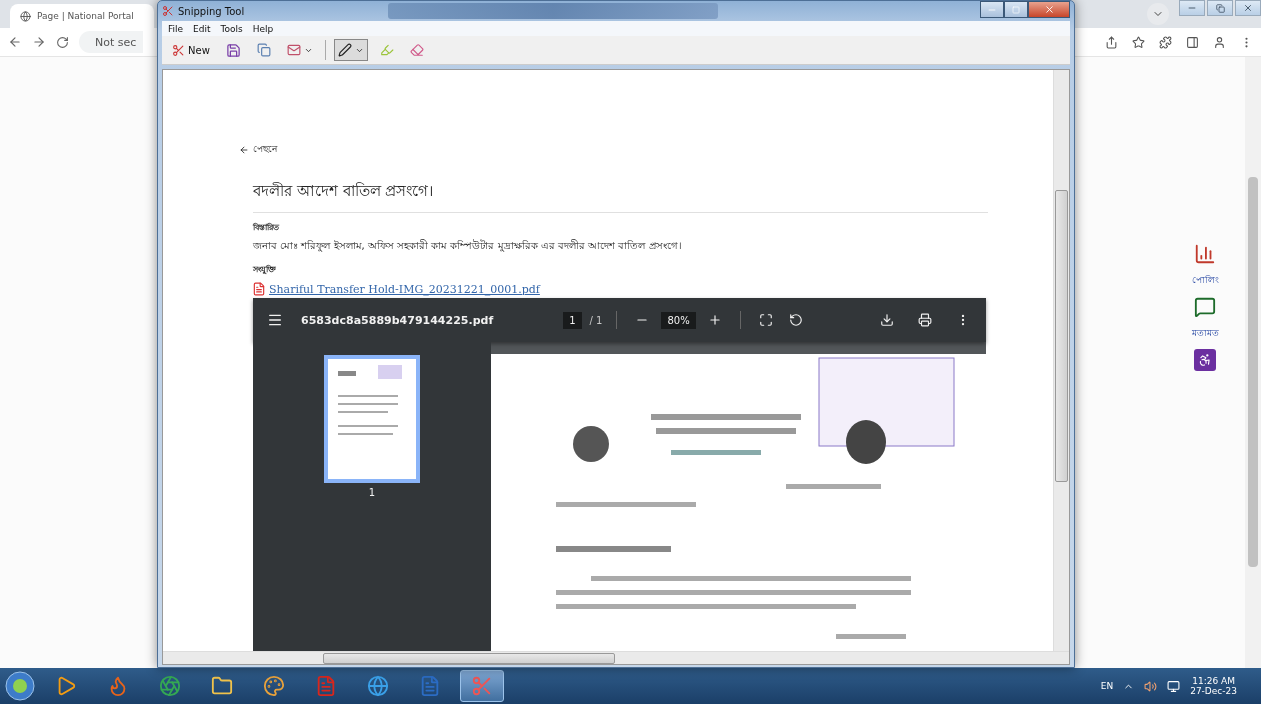 This screenshot has height=704, width=1261. Describe the element at coordinates (372, 492) in the screenshot. I see `thumbnail-label: 1` at that location.